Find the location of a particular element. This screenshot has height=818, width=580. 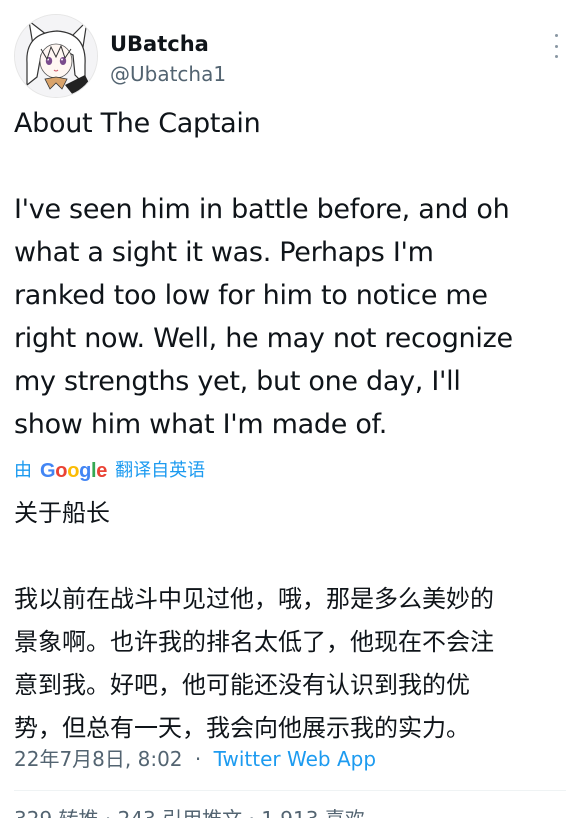

google-wordmark: Google is located at coordinates (73, 471).